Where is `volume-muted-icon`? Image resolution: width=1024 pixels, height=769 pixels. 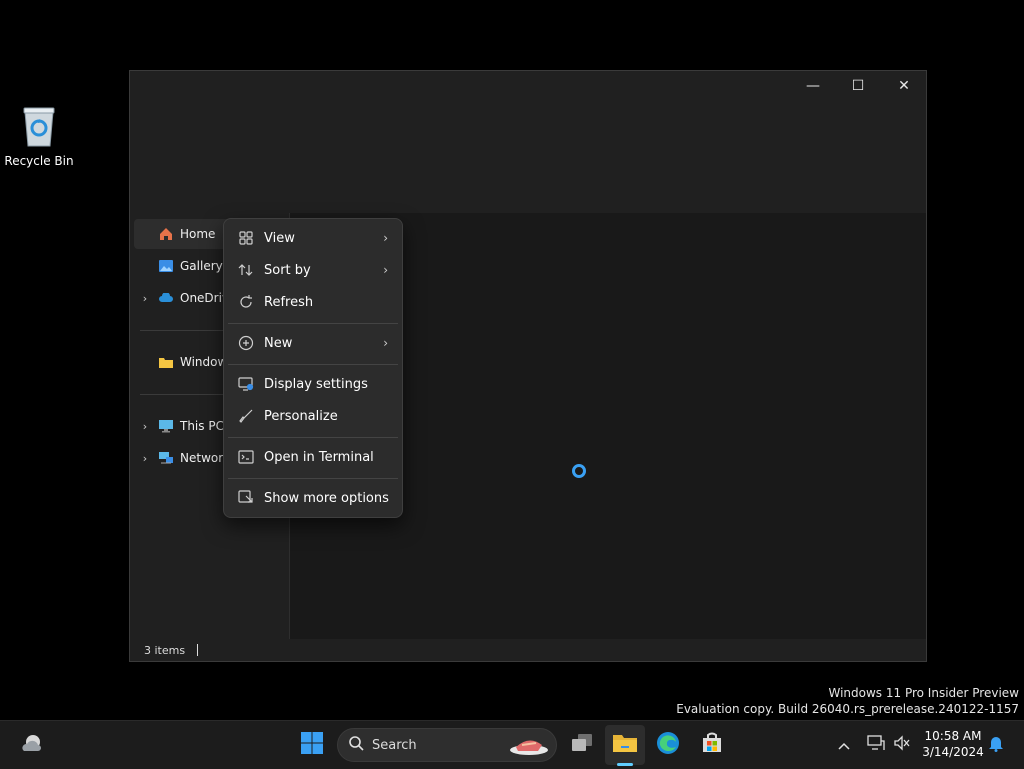
volume-muted-icon is located at coordinates (902, 745).